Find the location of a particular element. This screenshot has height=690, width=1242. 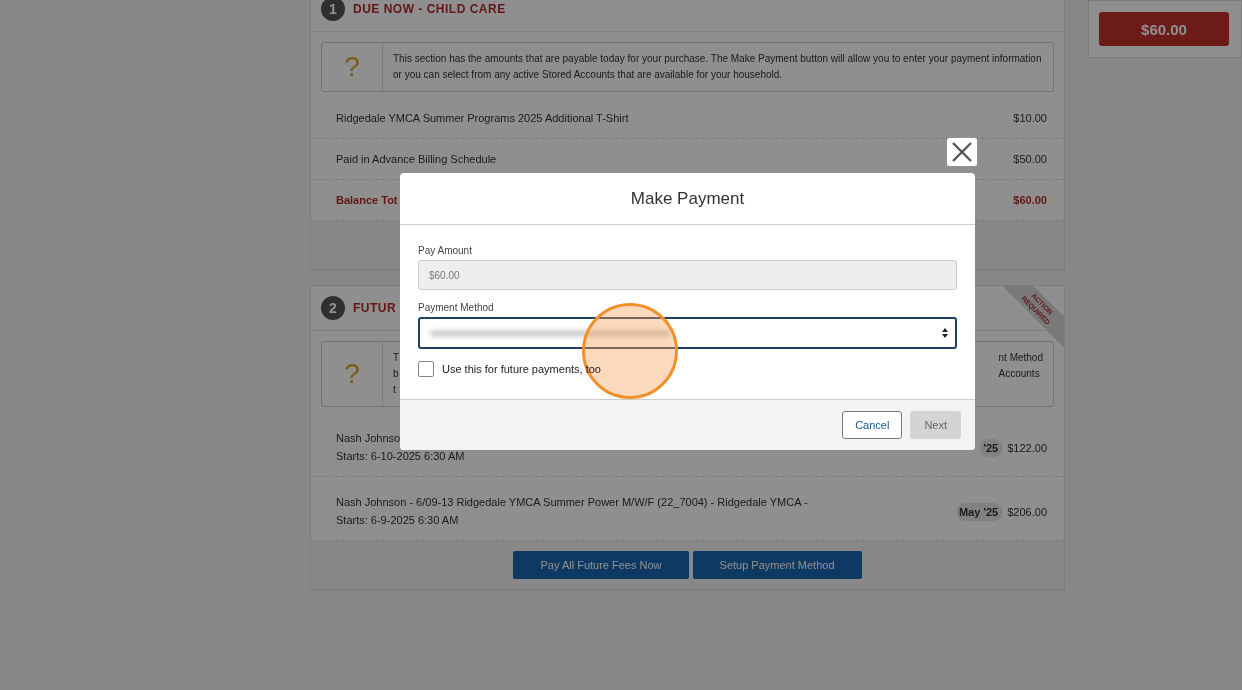

line-amount: $50.00 is located at coordinates (1030, 159).